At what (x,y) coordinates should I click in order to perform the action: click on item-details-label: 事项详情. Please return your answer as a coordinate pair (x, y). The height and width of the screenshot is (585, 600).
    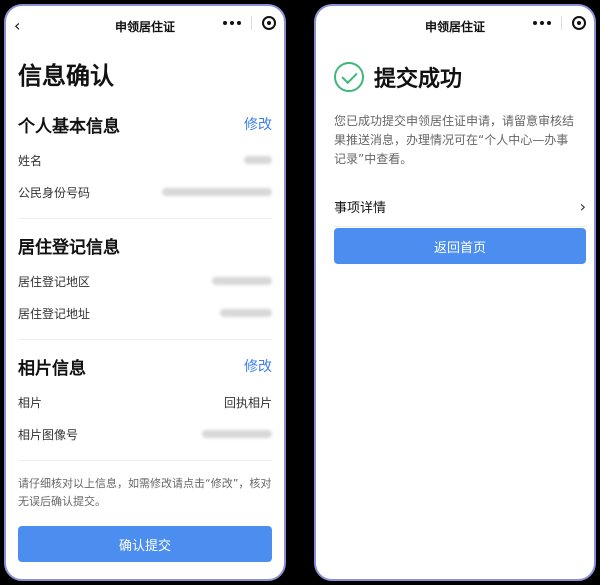
    Looking at the image, I should click on (360, 208).